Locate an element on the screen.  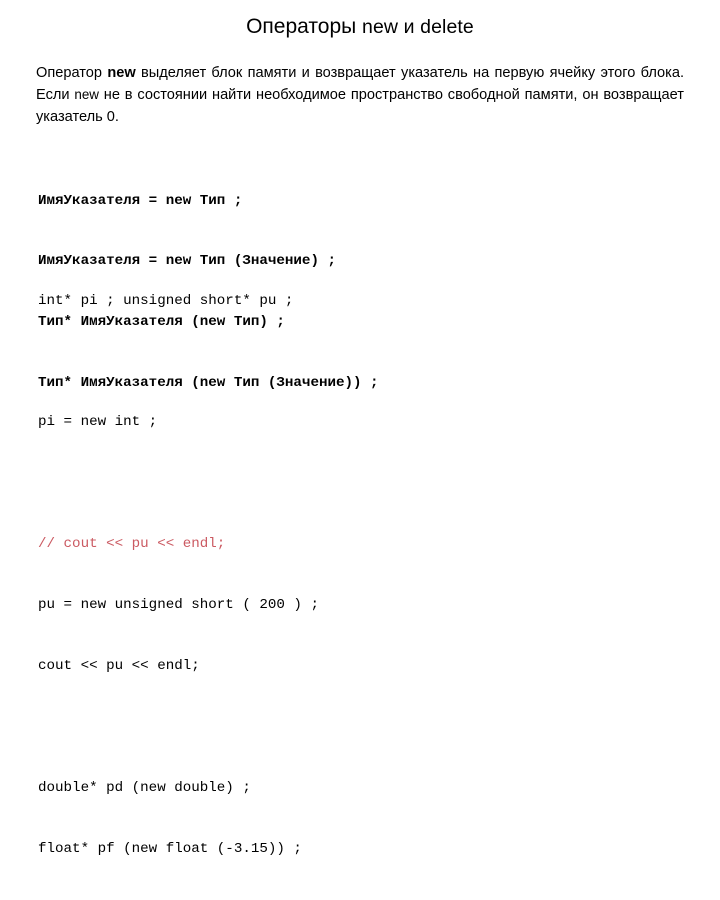
page-title-cyrillic: Операторы is located at coordinates (304, 26).